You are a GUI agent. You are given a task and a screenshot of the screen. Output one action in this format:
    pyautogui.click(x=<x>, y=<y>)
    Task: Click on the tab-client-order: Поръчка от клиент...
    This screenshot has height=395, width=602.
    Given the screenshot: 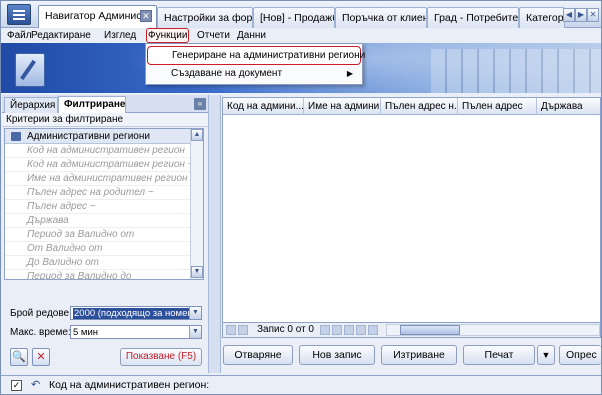 What is the action you would take?
    pyautogui.click(x=381, y=17)
    